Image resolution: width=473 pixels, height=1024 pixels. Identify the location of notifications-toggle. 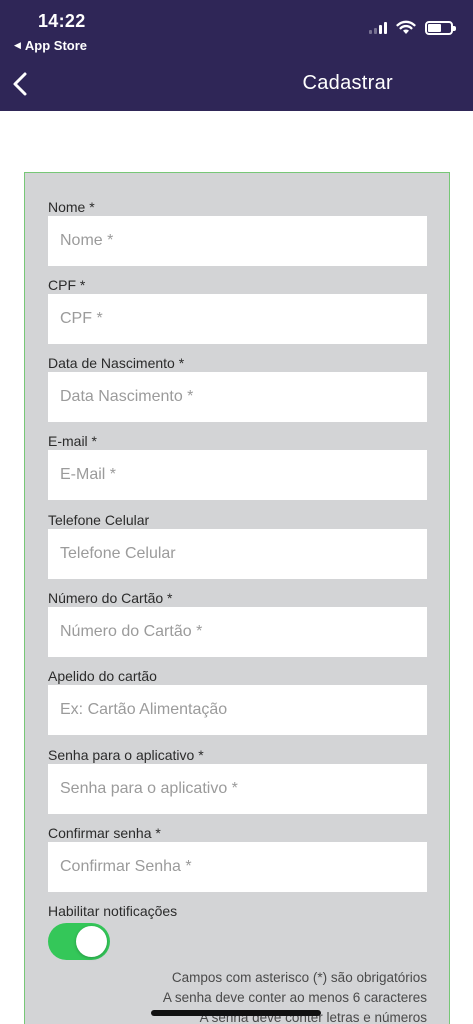
(79, 941).